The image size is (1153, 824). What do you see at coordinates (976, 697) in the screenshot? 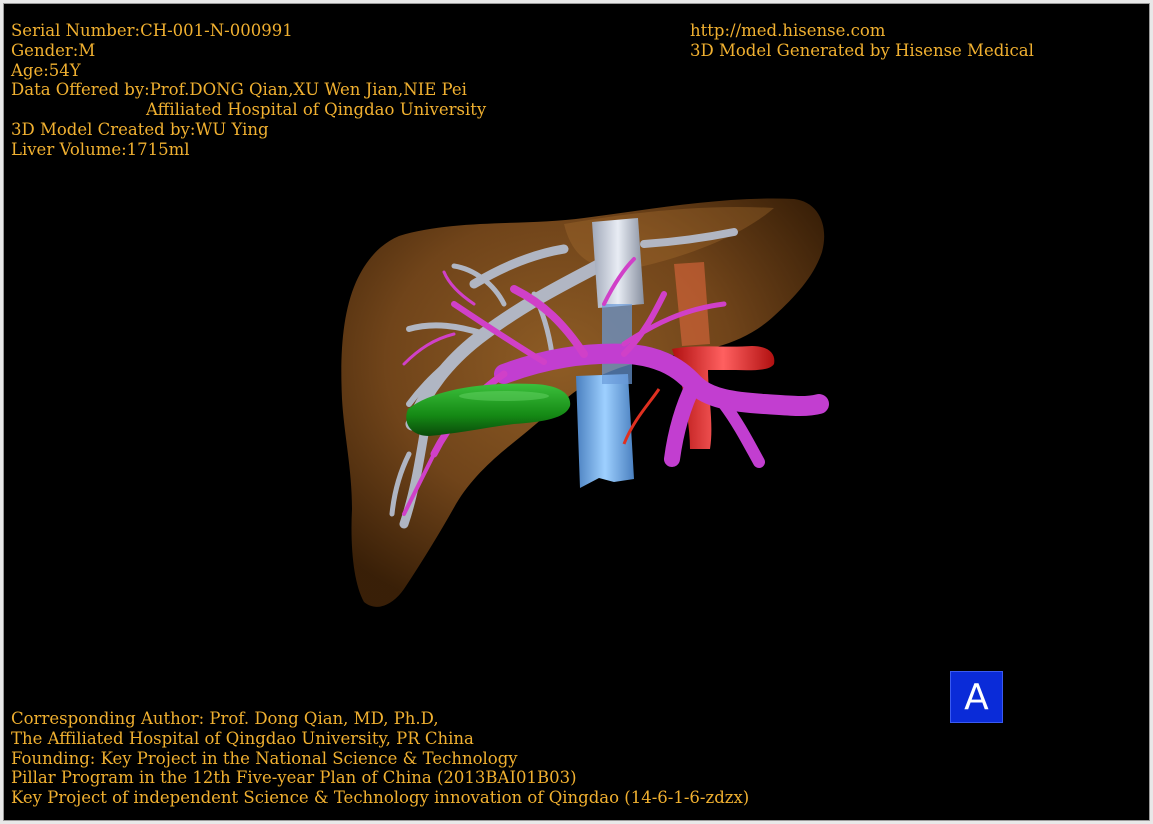
I see `view-label-badge: A` at bounding box center [976, 697].